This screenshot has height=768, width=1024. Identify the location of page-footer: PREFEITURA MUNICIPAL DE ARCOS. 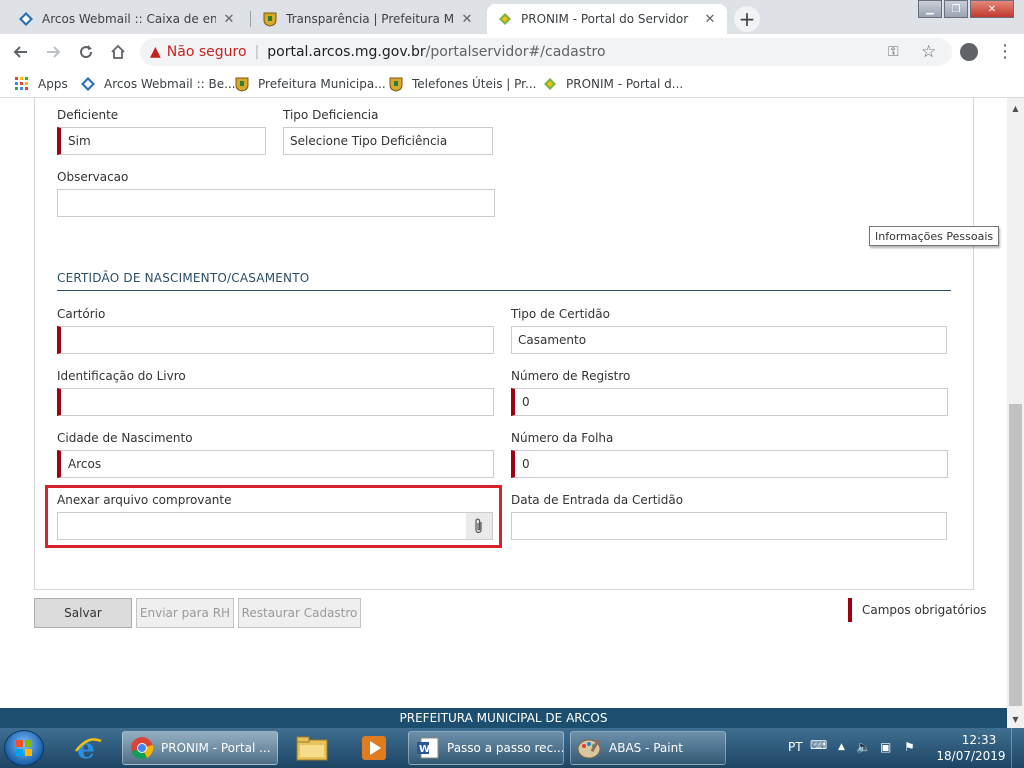
(503, 718).